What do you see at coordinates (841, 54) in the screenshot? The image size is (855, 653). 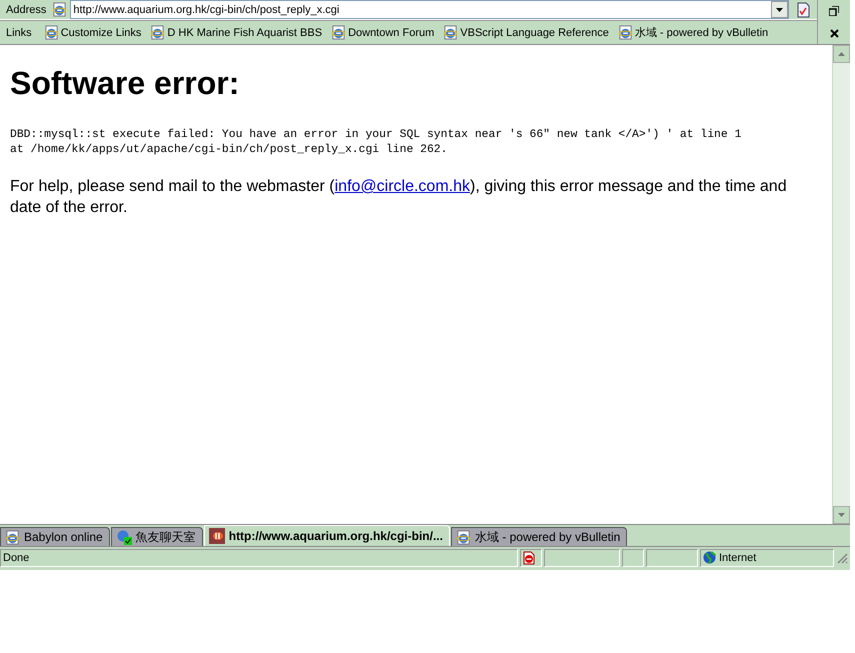 I see `scroll-up-icon` at bounding box center [841, 54].